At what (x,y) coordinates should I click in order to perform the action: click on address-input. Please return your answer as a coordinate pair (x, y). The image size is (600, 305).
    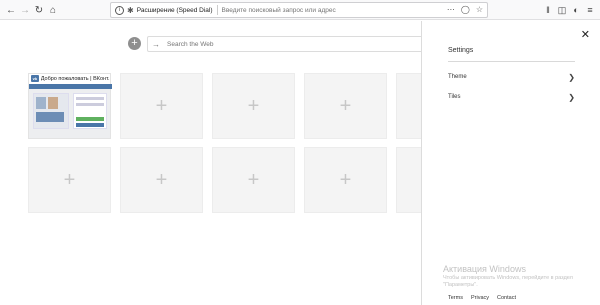
    Looking at the image, I should click on (311, 10).